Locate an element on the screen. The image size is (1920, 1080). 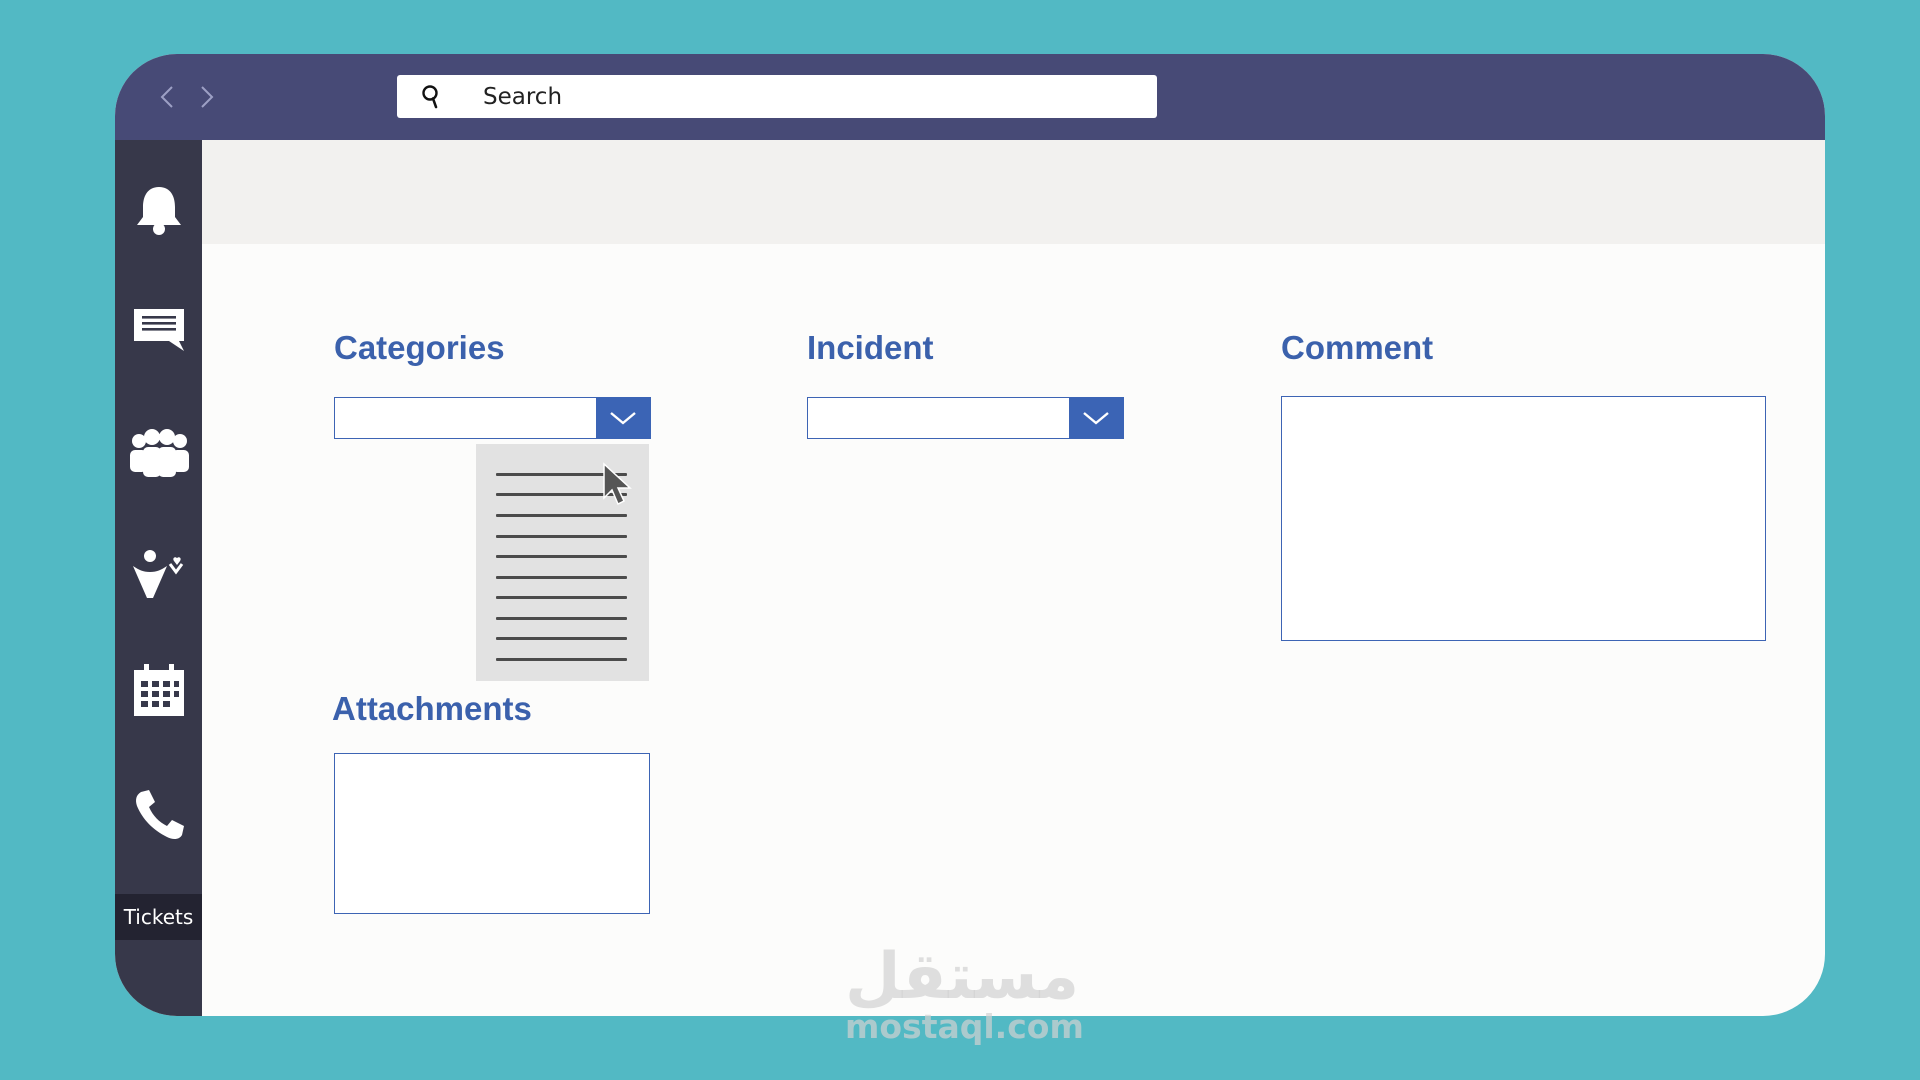
search-input is located at coordinates (803, 96).